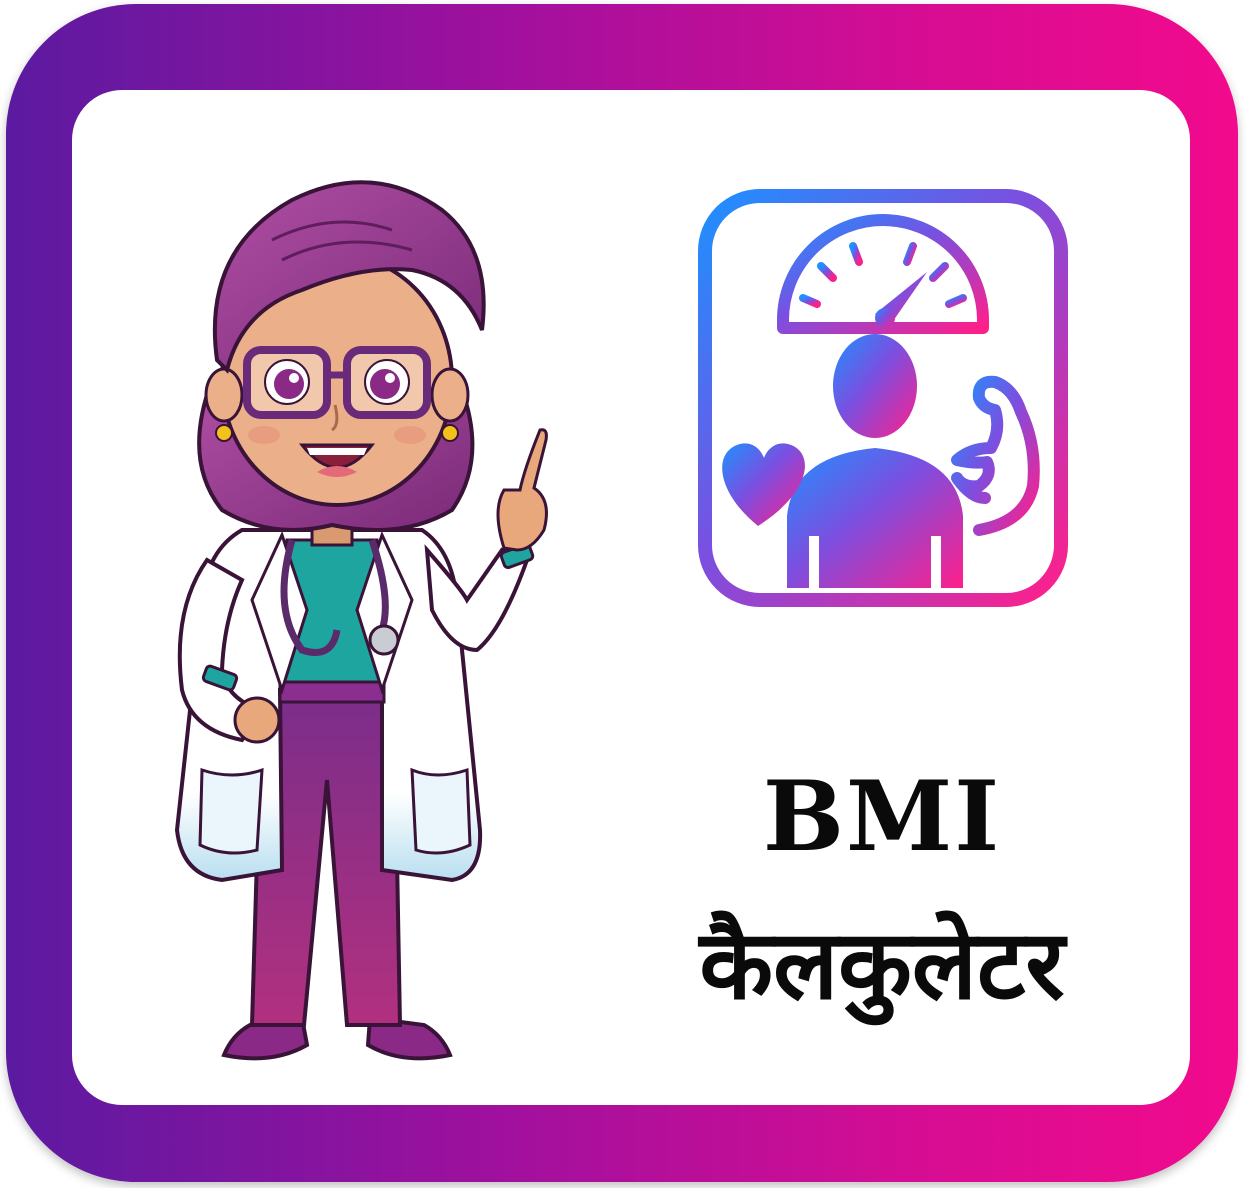 This screenshot has width=1246, height=1188. Describe the element at coordinates (995, 455) in the screenshot. I see `flexed-arm-icon` at that location.